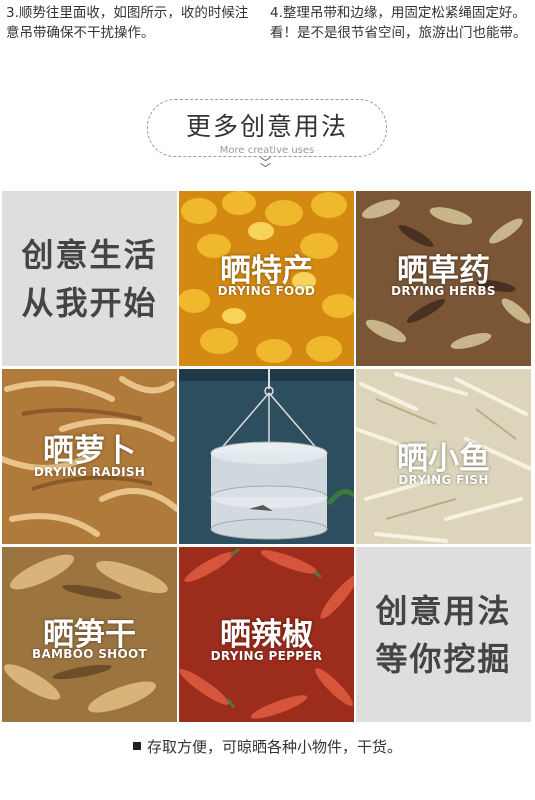 This screenshot has height=800, width=535. Describe the element at coordinates (265, 165) in the screenshot. I see `double-chevron-down-icon: ﹀ ﹀` at that location.